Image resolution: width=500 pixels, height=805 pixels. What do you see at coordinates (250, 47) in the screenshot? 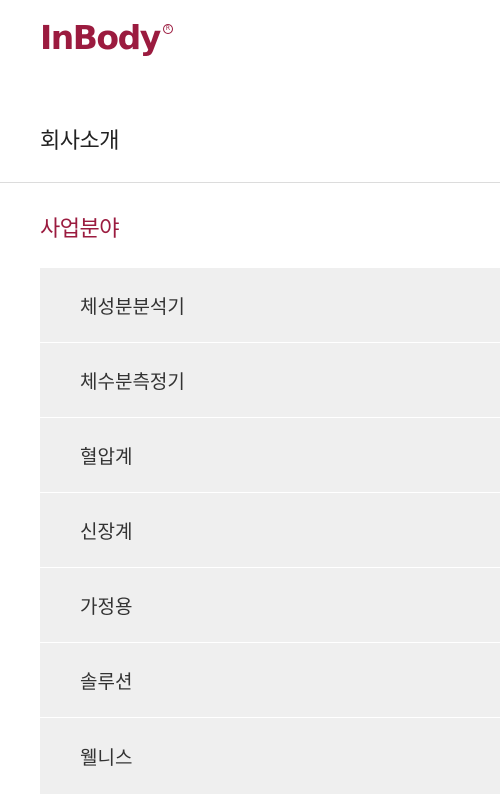
I see `header: InBody R` at bounding box center [250, 47].